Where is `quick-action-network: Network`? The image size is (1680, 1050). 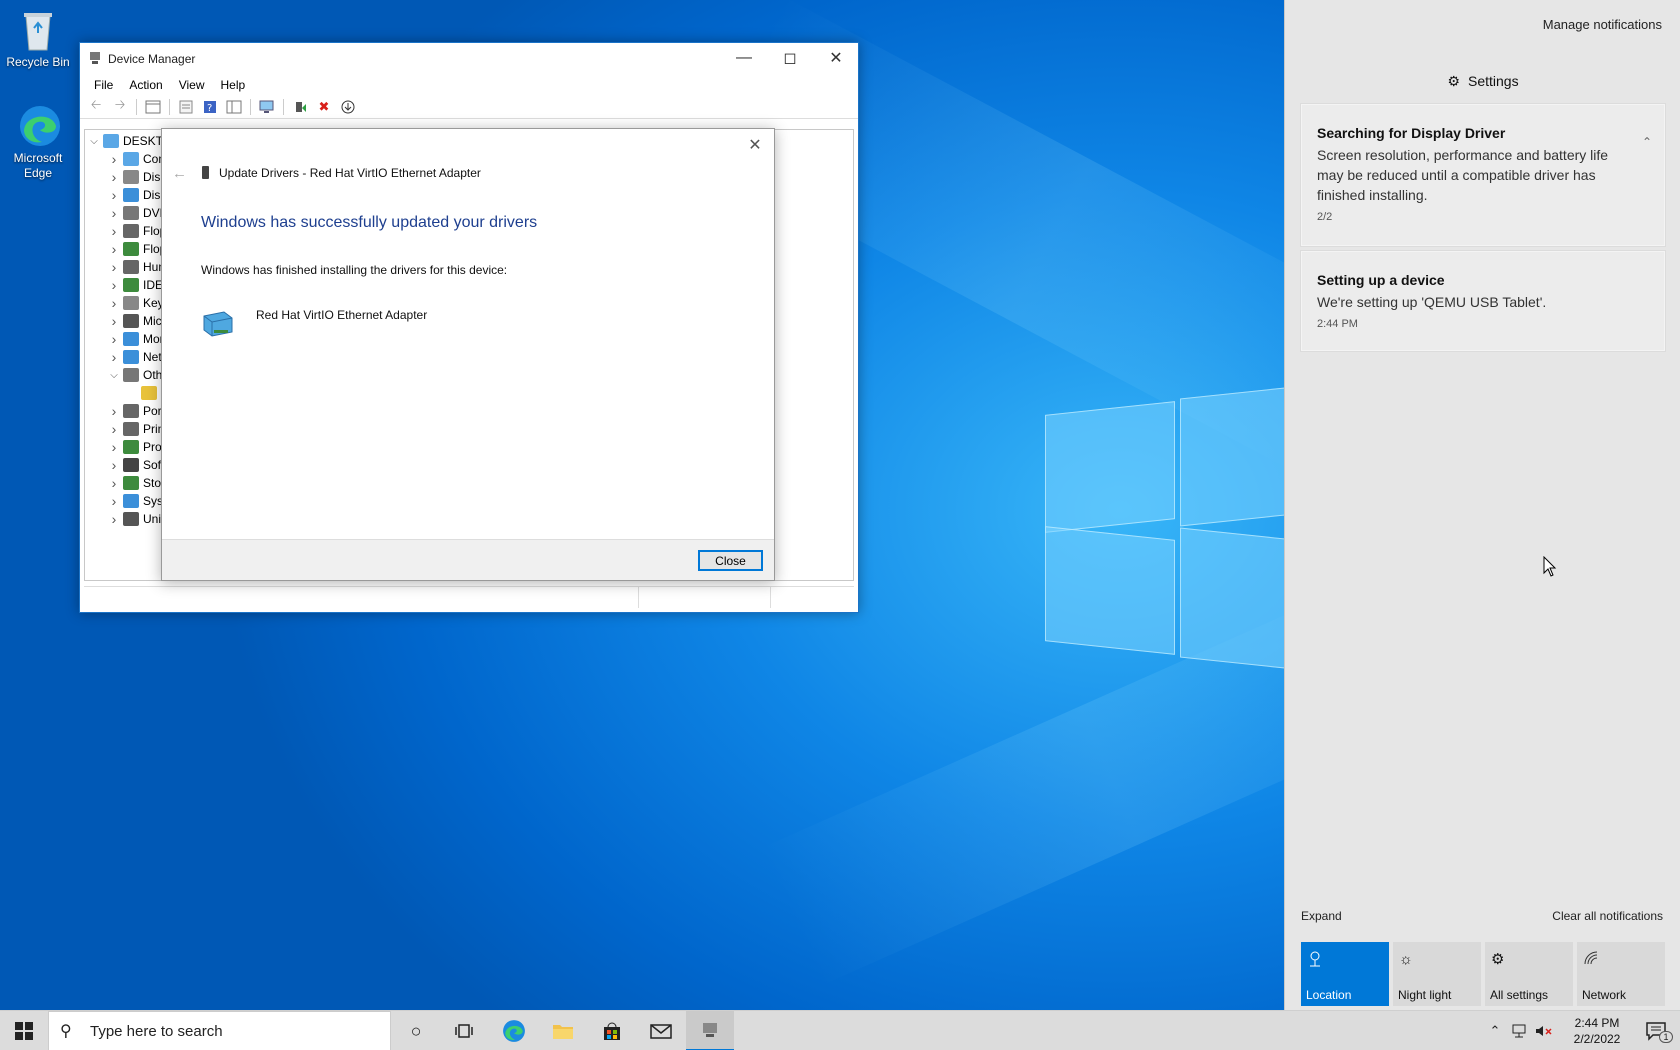 quick-action-network: Network is located at coordinates (1621, 974).